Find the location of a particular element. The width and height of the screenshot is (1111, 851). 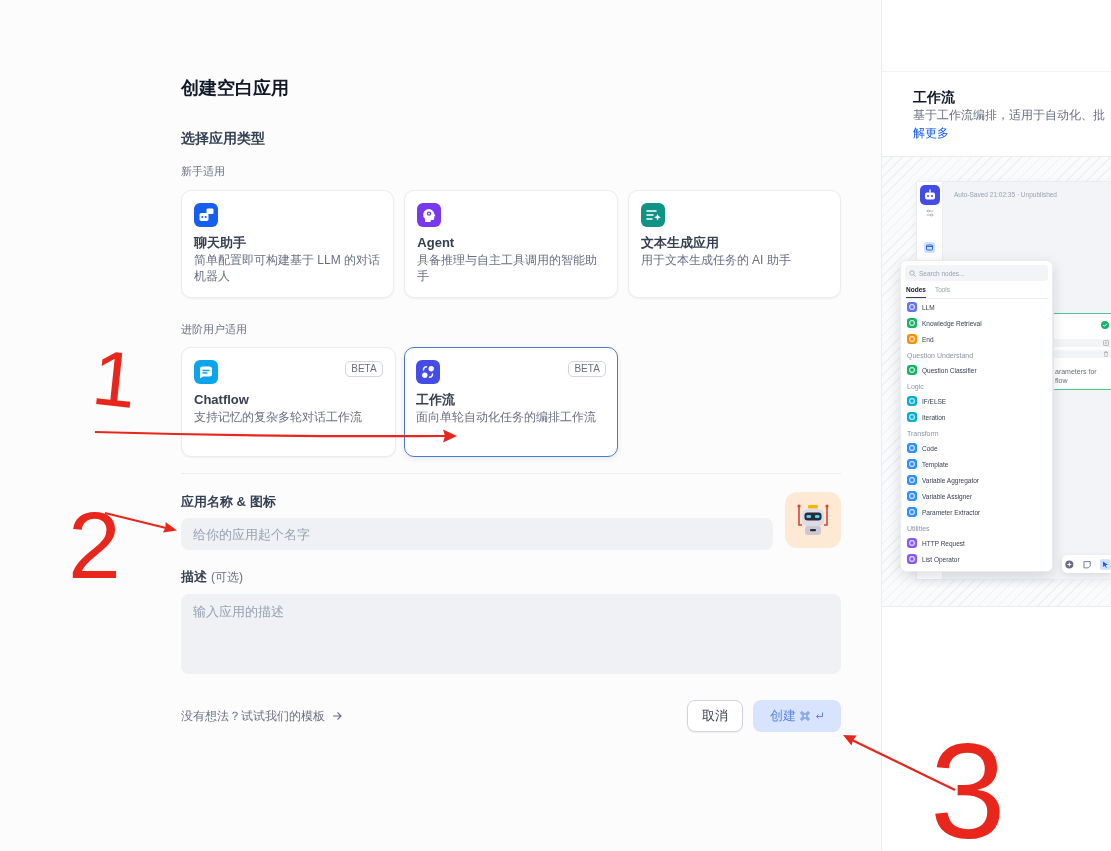

app-type-card: 文本生成应用 用于文本生成任务的 AI 助手 is located at coordinates (734, 244).